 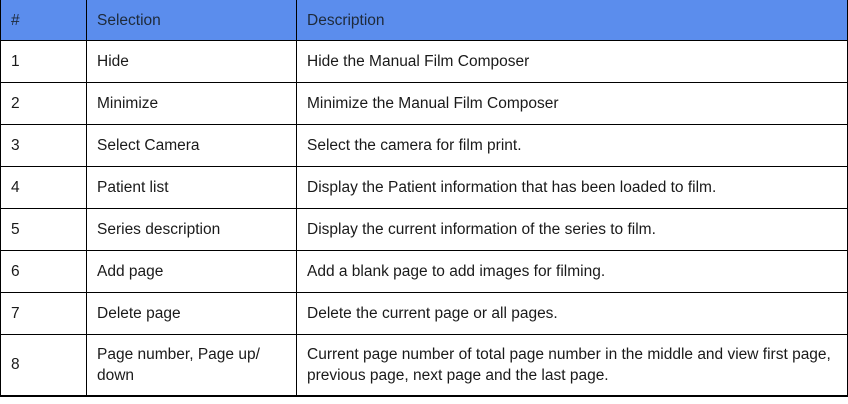 I want to click on row-selection: Patient list, so click(x=191, y=187).